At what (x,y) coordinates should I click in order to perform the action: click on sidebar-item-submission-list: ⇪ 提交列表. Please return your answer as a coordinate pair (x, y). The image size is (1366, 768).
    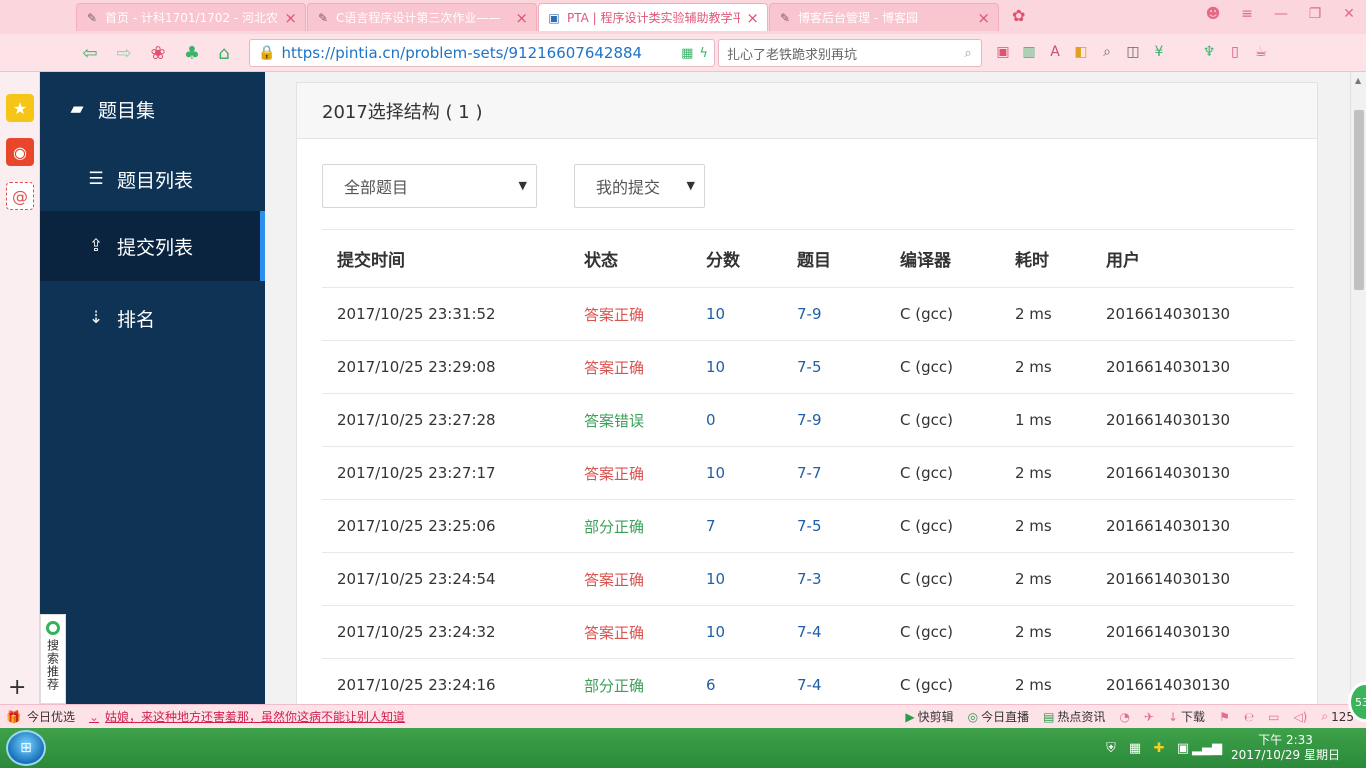
    Looking at the image, I should click on (152, 246).